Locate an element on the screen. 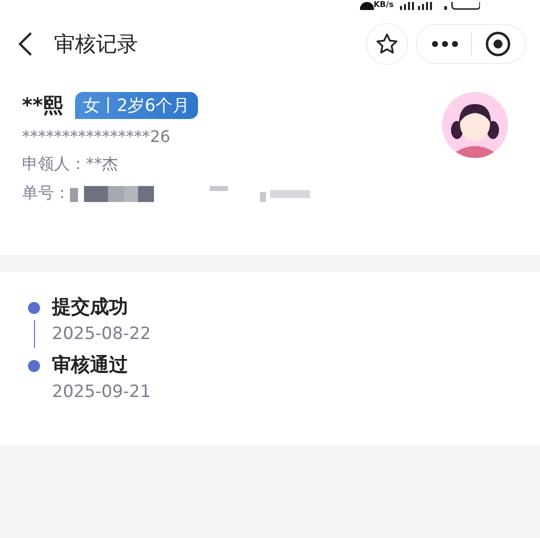 This screenshot has width=540, height=538. gender-age-tag: 女丨2岁6个月 is located at coordinates (136, 105).